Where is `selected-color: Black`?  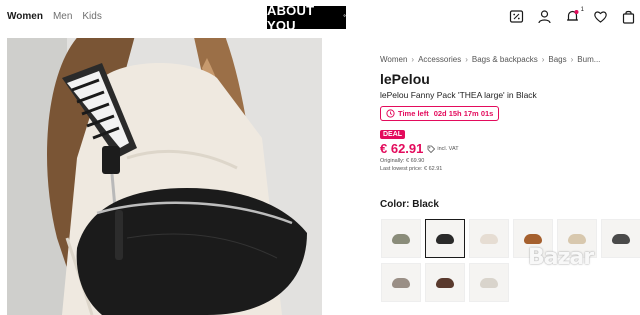 selected-color: Black is located at coordinates (425, 204).